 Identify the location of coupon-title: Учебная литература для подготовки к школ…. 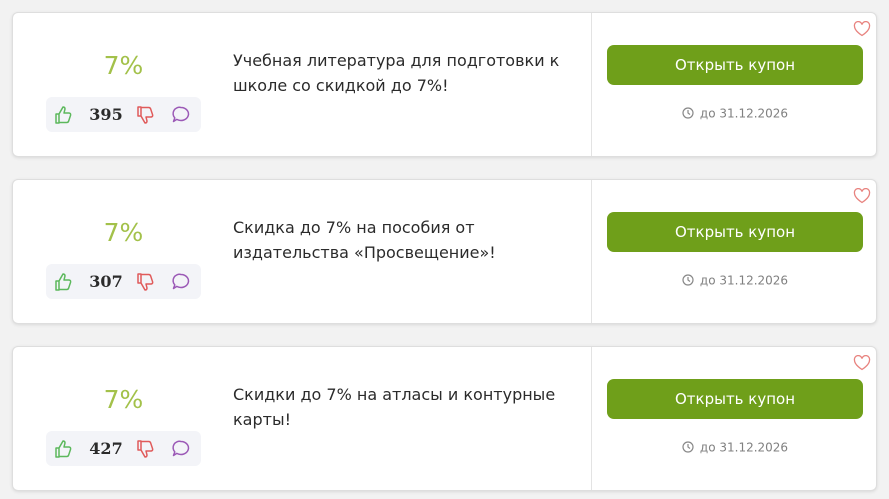
(396, 73).